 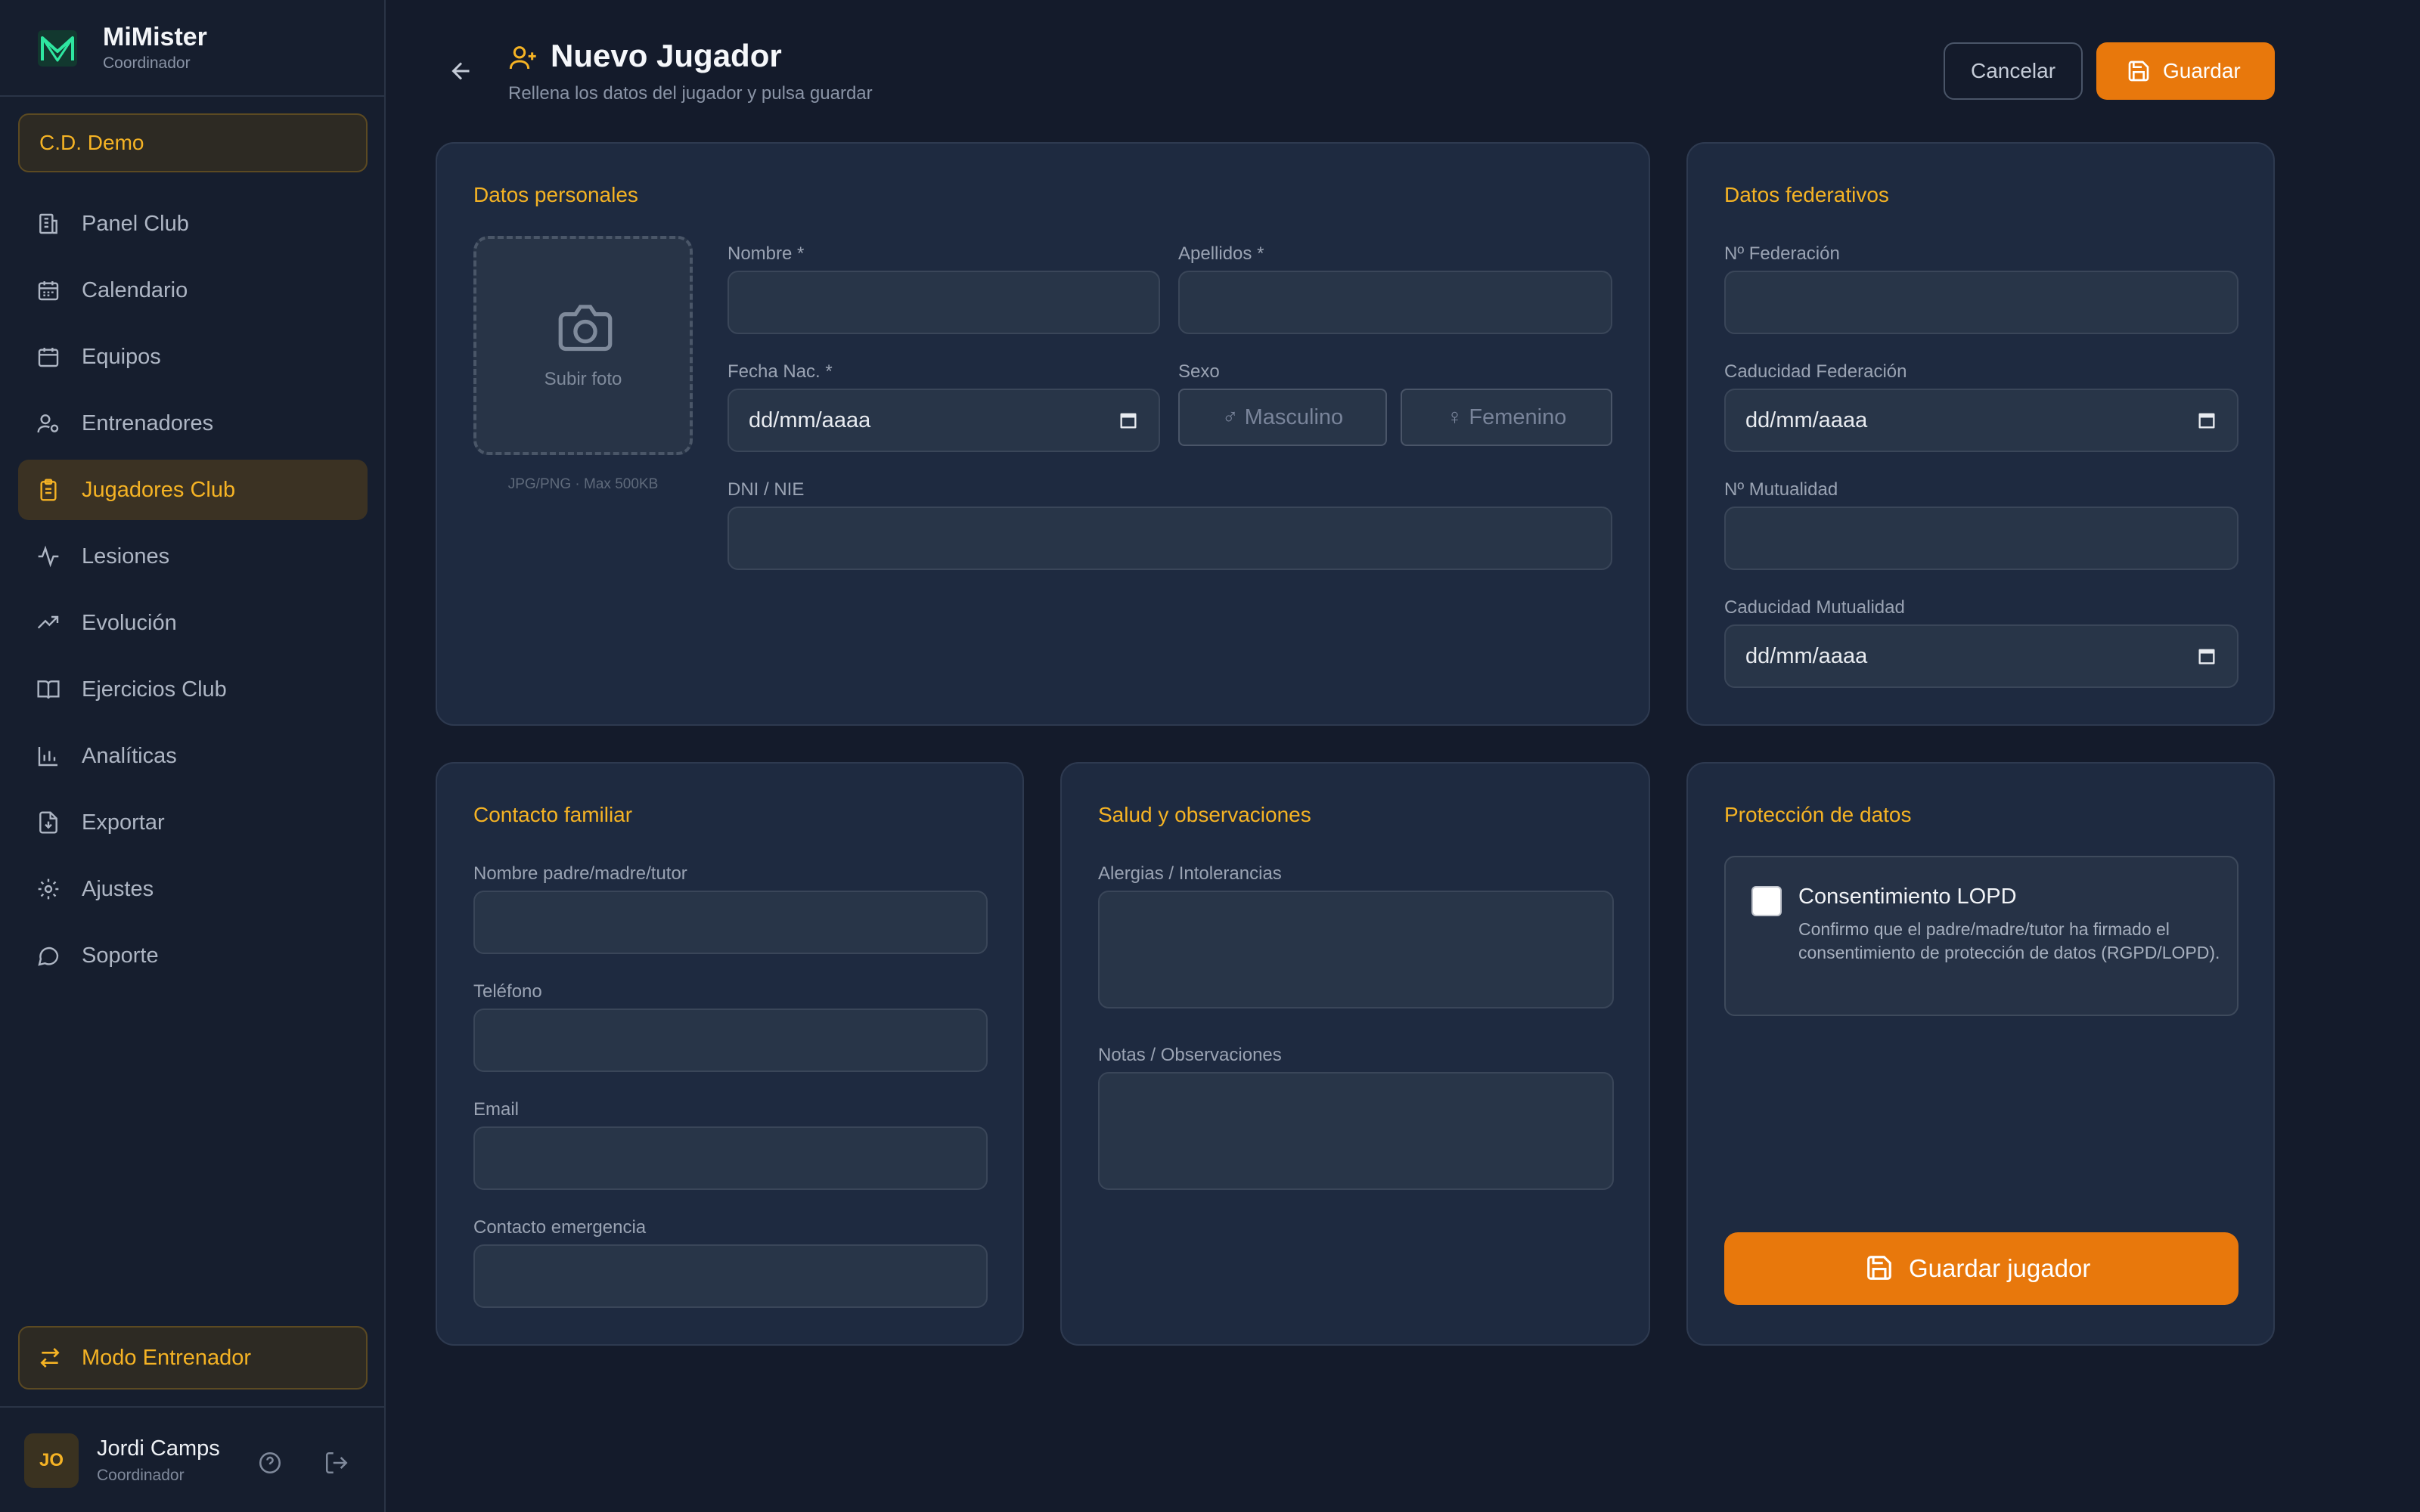 I want to click on fed-exp-label: Caducidad Federación, so click(x=1815, y=371).